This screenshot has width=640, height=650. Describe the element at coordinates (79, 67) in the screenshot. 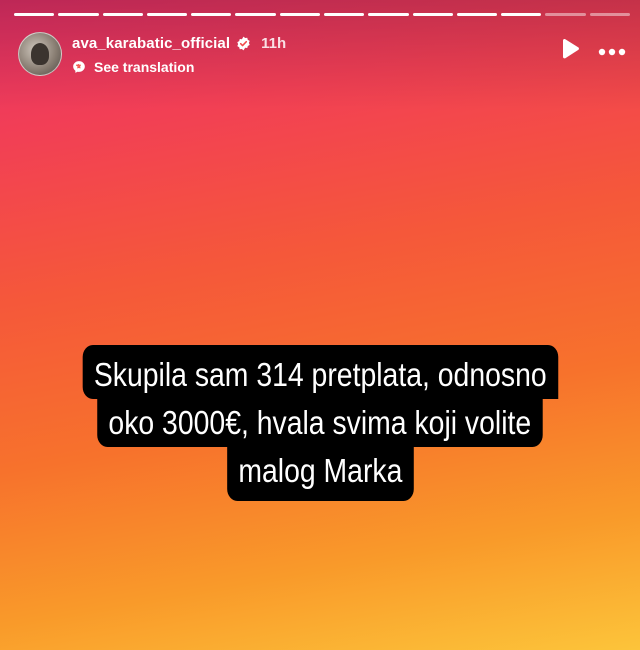

I see `translate-icon` at that location.